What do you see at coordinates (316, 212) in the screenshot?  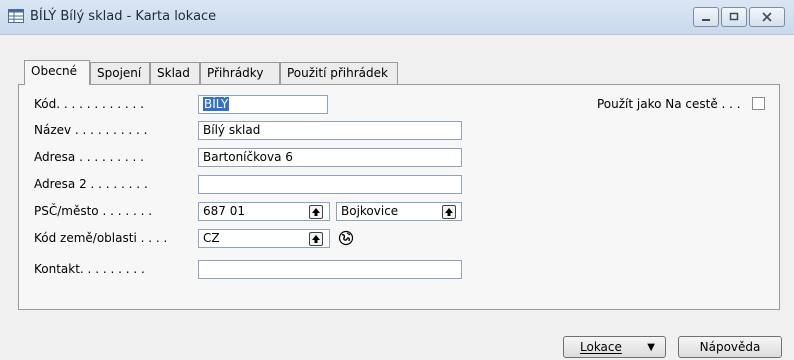 I see `postcode-lookup-icon` at bounding box center [316, 212].